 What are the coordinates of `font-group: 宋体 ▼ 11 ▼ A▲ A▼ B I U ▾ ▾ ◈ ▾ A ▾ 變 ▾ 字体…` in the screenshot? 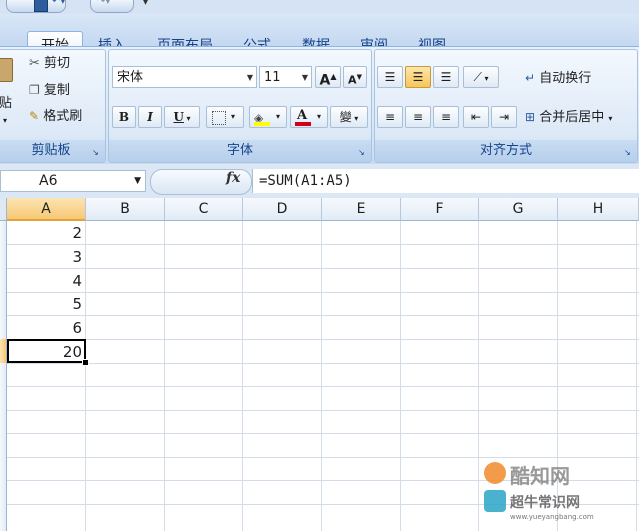 It's located at (240, 106).